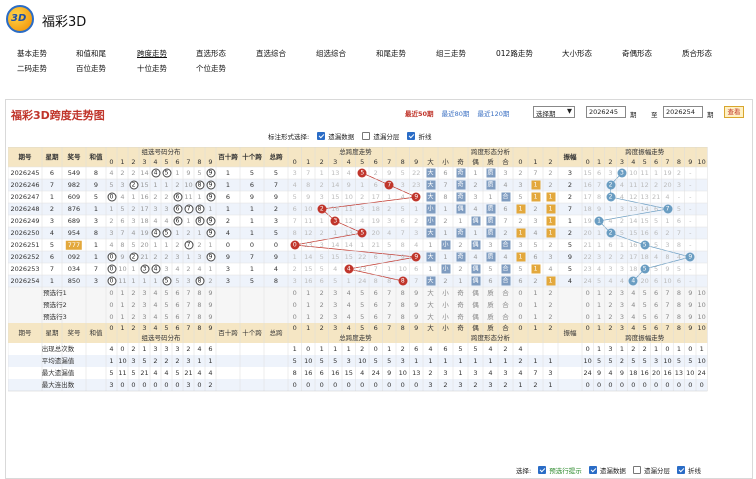 Image resolution: width=756 pixels, height=479 pixels. I want to click on nav-item-1-2: 十位走势, so click(152, 68).